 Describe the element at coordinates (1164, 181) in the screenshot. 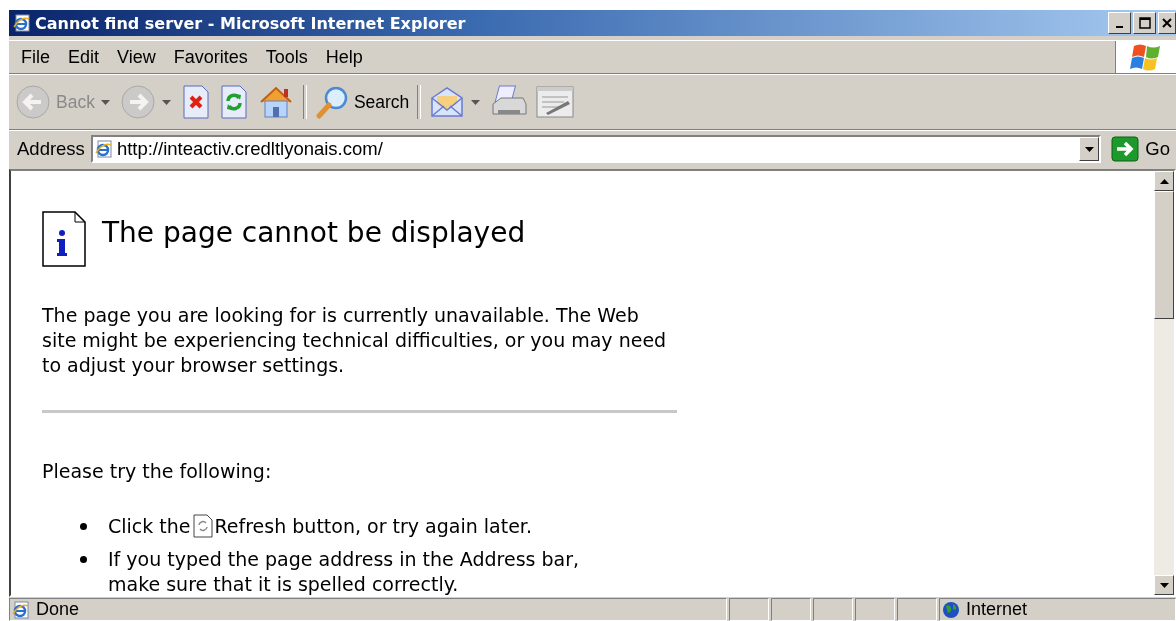

I see `up-arrow-icon` at that location.